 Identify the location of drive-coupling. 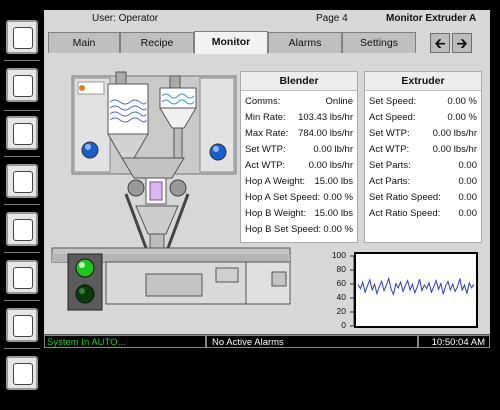
(279, 279).